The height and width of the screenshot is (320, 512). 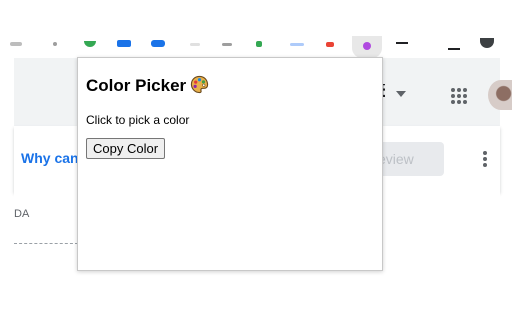 I want to click on divider, so click(x=46, y=243).